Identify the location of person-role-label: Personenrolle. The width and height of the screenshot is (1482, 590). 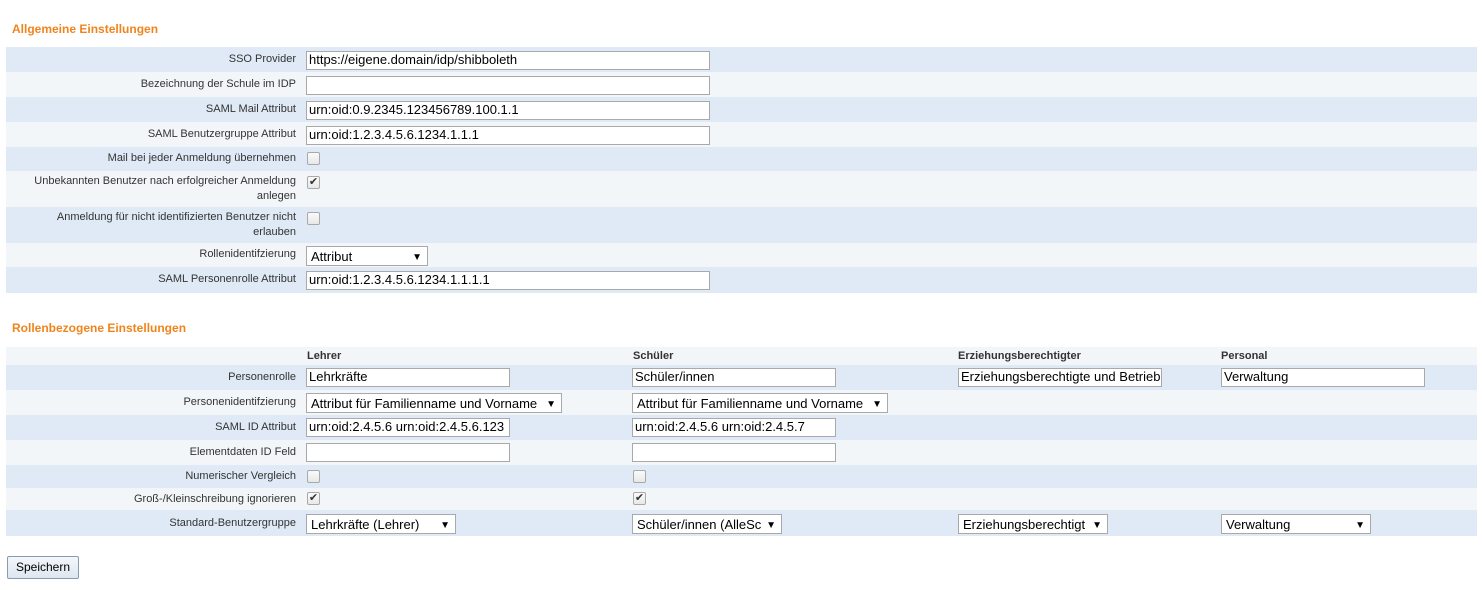
(262, 377).